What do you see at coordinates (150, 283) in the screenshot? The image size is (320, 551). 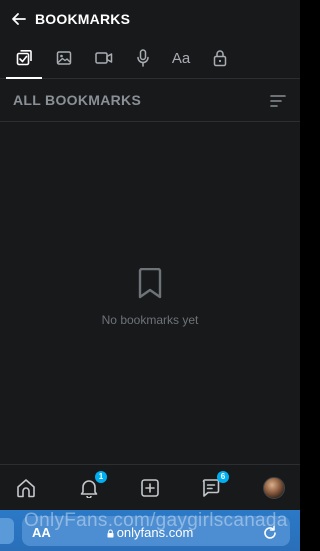 I see `bookmark-icon` at bounding box center [150, 283].